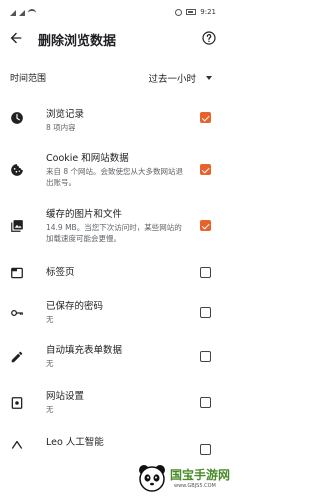 The image size is (320, 500). I want to click on back-arrow-icon, so click(16, 38).